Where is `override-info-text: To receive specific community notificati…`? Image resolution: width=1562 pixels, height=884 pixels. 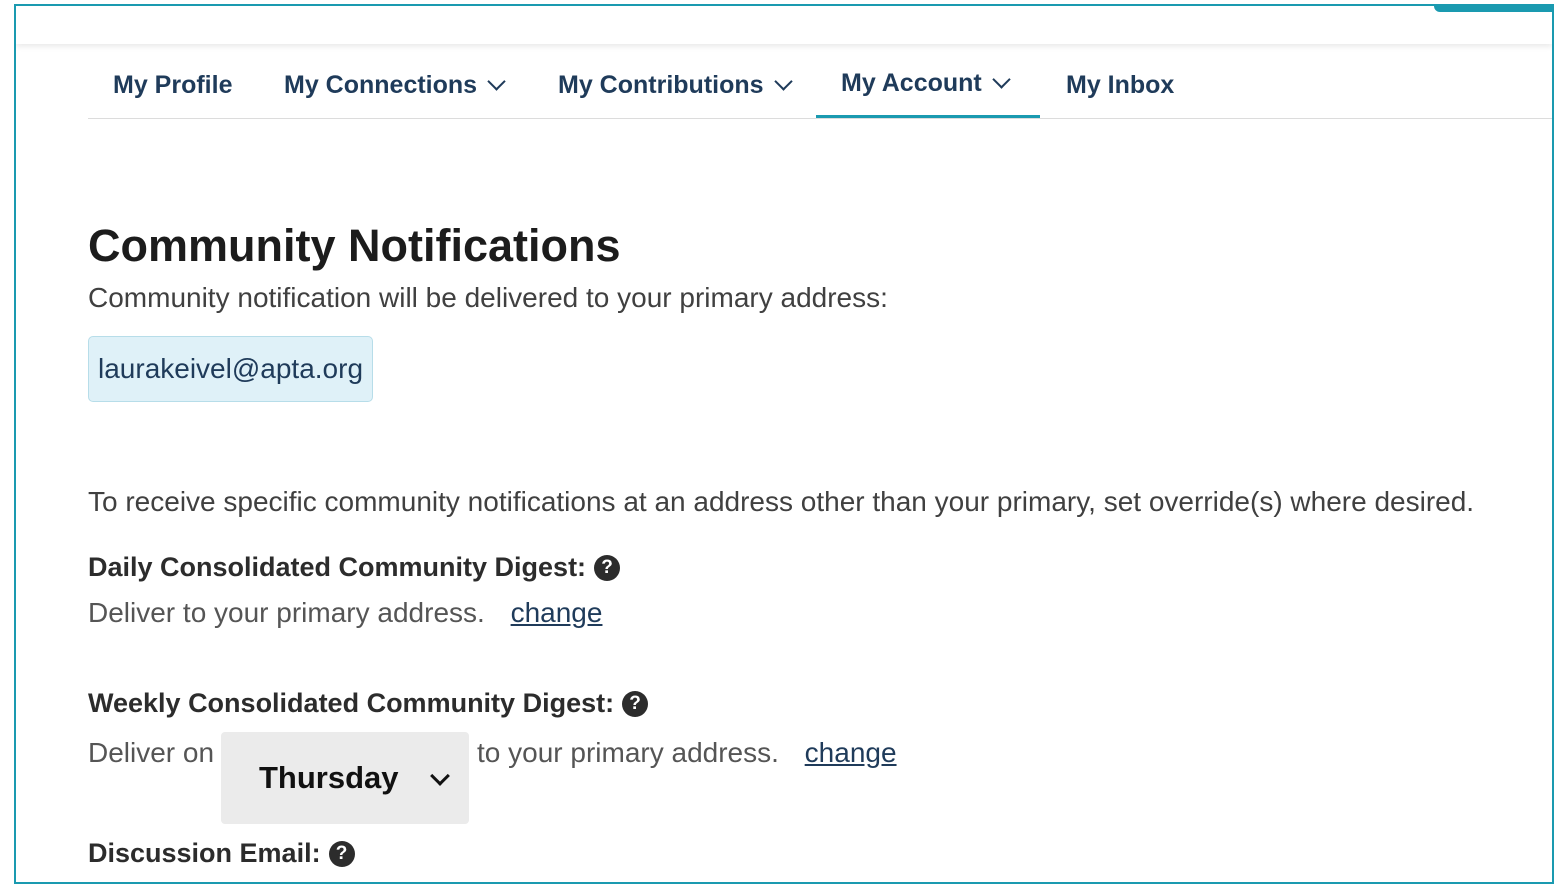
override-info-text: To receive specific community notificati… is located at coordinates (781, 501).